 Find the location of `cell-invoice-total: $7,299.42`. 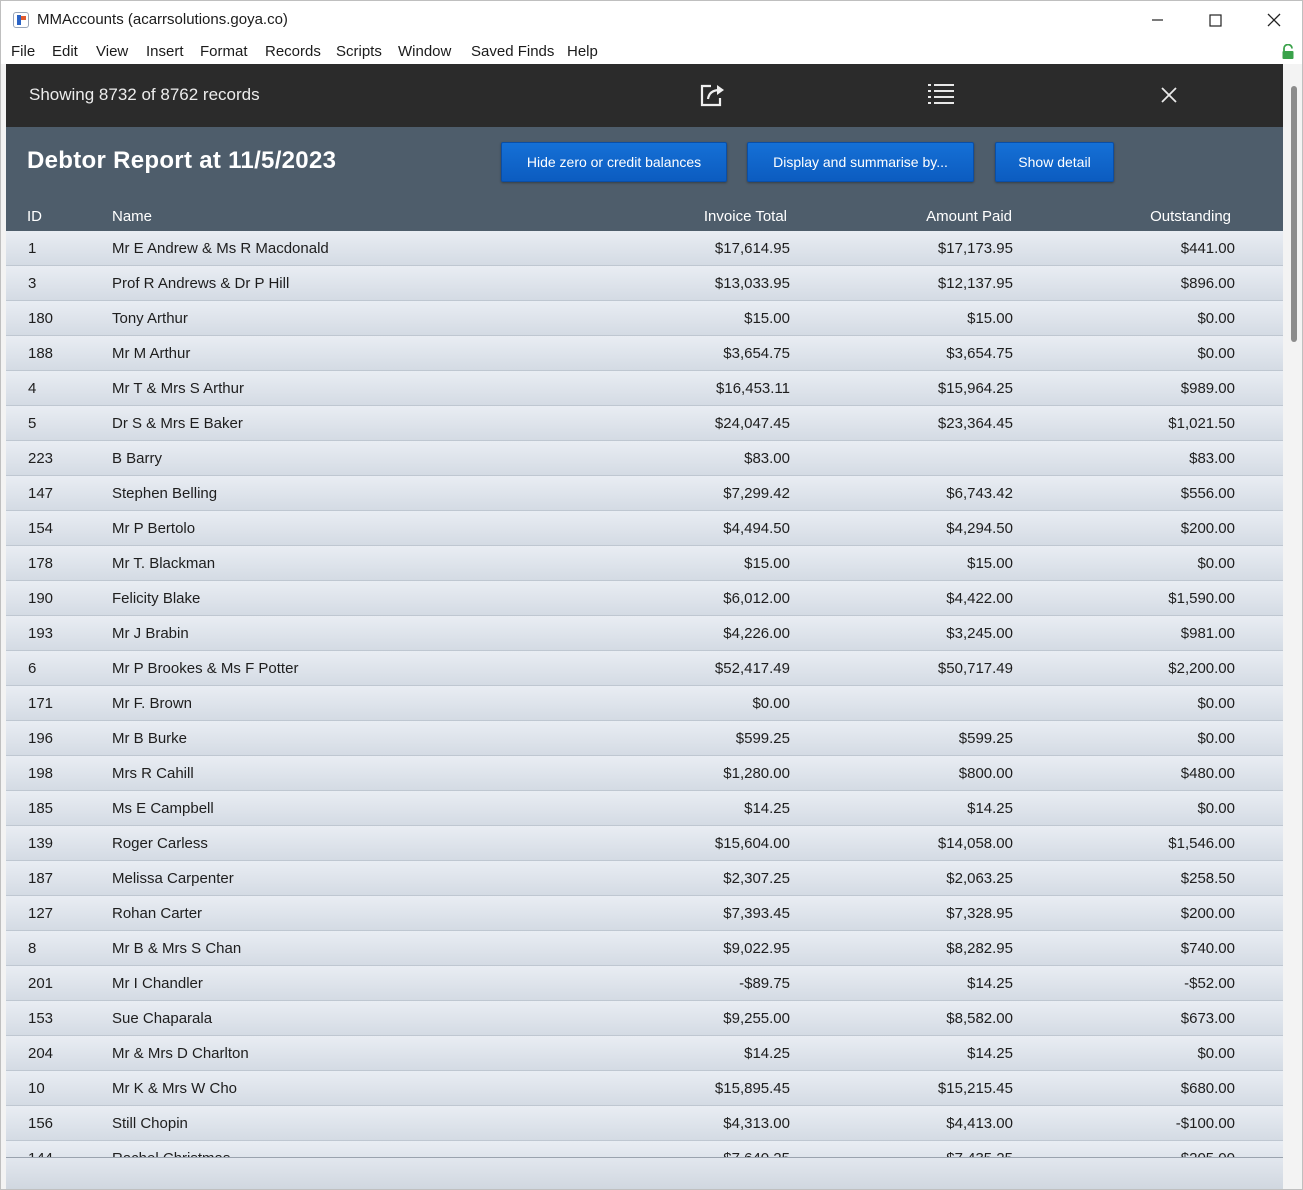

cell-invoice-total: $7,299.42 is located at coordinates (756, 493).